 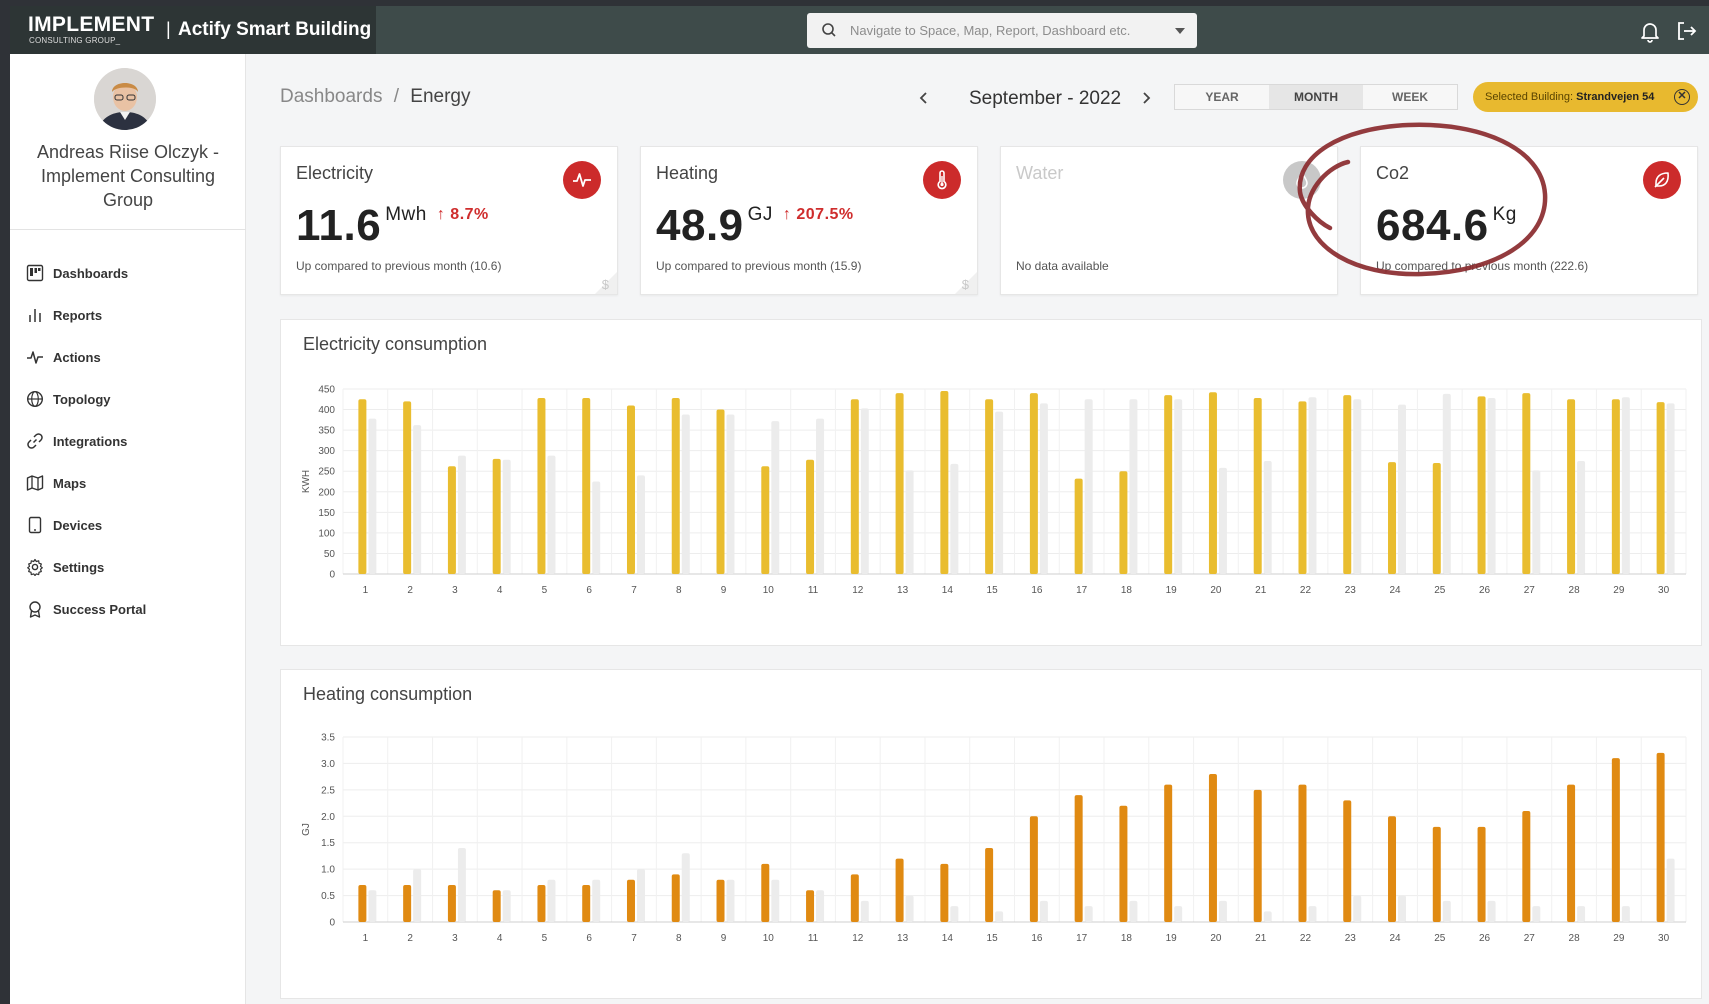 I want to click on y-tick-label: 0, so click(x=332, y=923).